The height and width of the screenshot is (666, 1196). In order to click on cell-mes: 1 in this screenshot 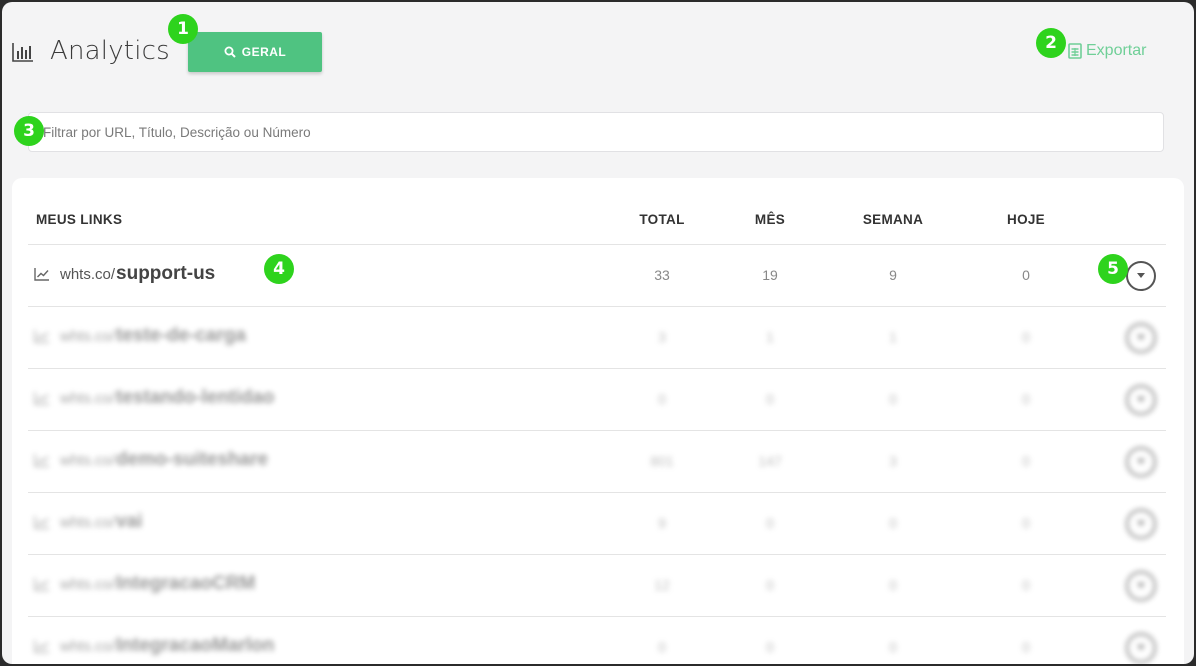, I will do `click(770, 337)`.